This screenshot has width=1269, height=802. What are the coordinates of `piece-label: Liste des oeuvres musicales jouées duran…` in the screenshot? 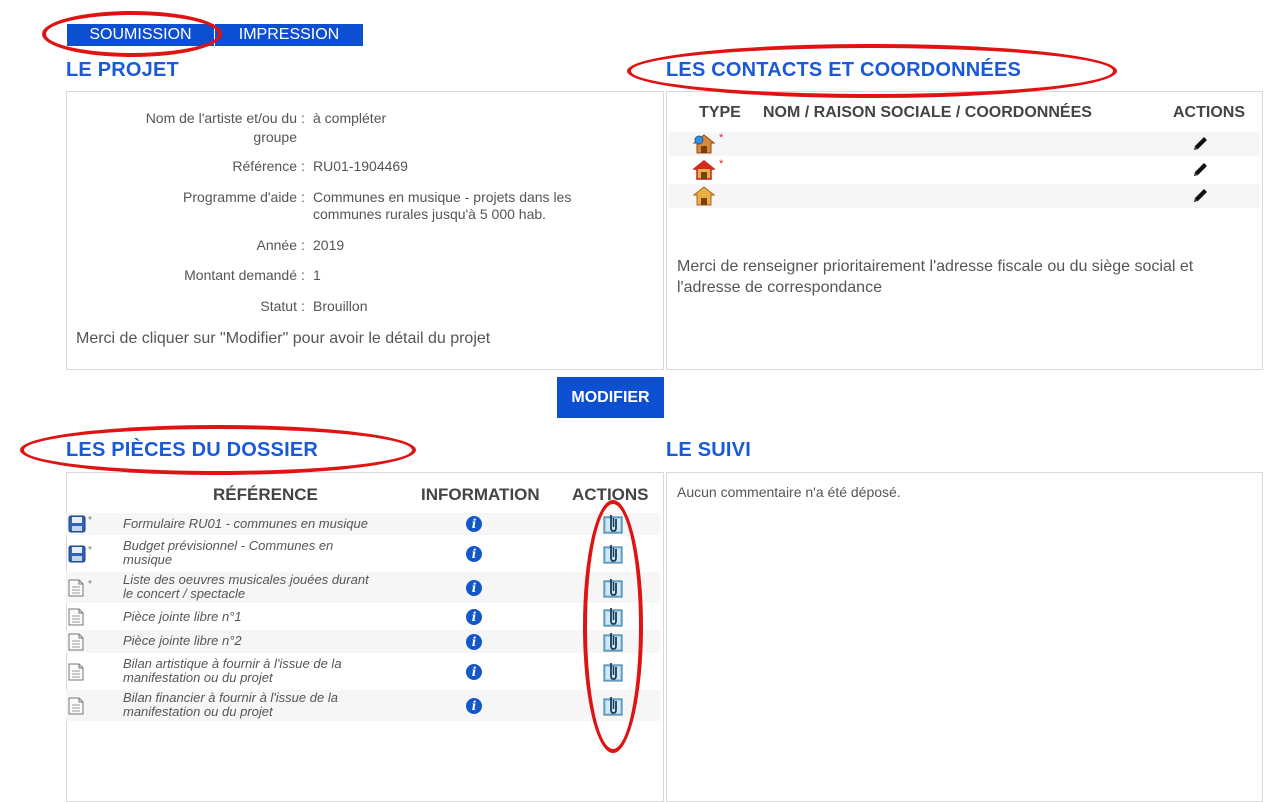 It's located at (246, 586).